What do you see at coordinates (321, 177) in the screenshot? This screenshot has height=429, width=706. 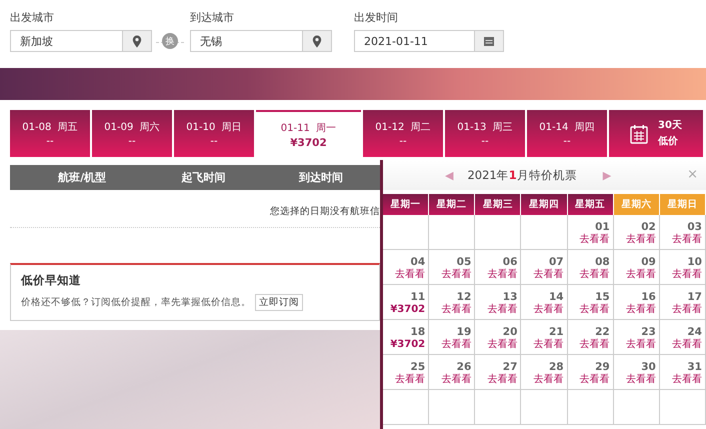 I see `column-header: 到达时间` at bounding box center [321, 177].